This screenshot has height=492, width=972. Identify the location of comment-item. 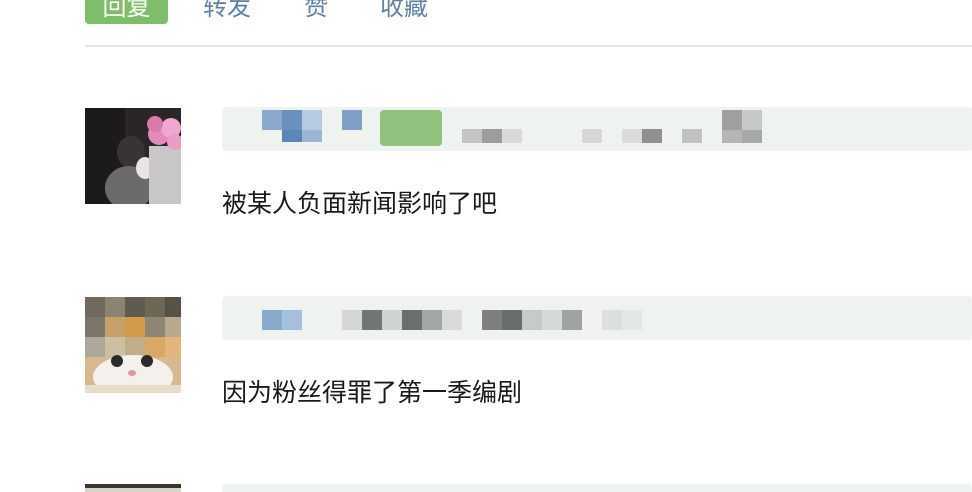
(486, 488).